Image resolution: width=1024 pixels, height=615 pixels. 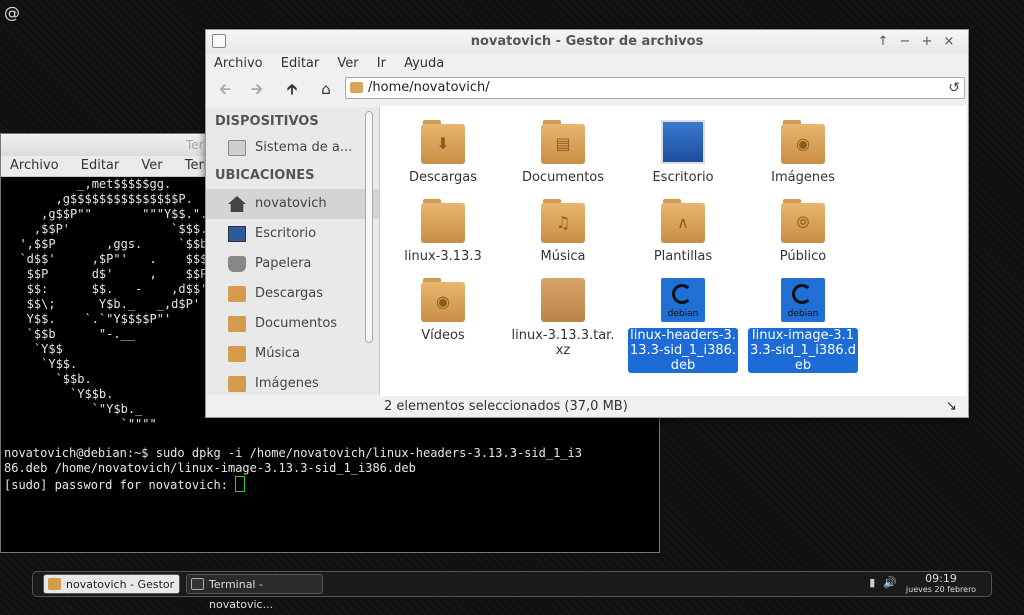 I want to click on file-item-templates: ∧ Plantillas, so click(x=683, y=231).